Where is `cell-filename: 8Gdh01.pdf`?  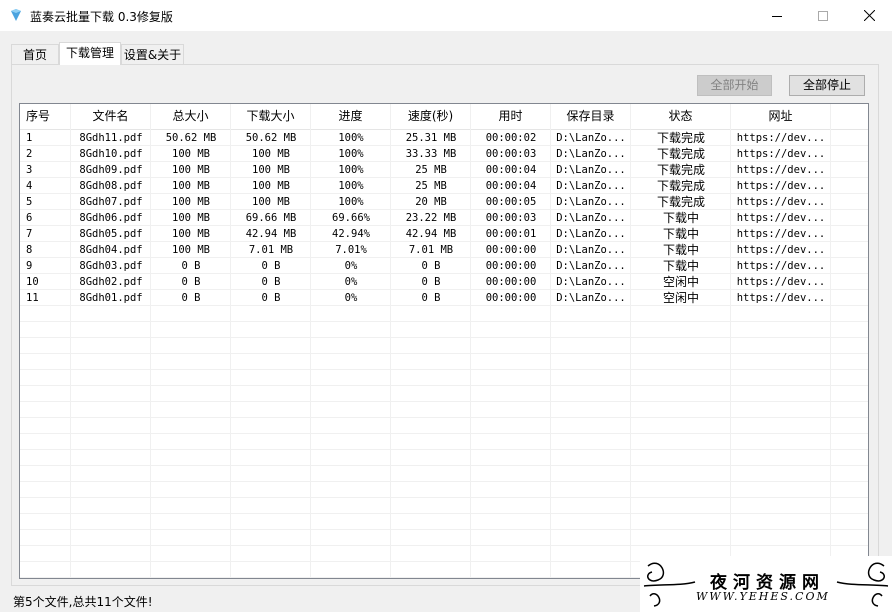 cell-filename: 8Gdh01.pdf is located at coordinates (111, 298).